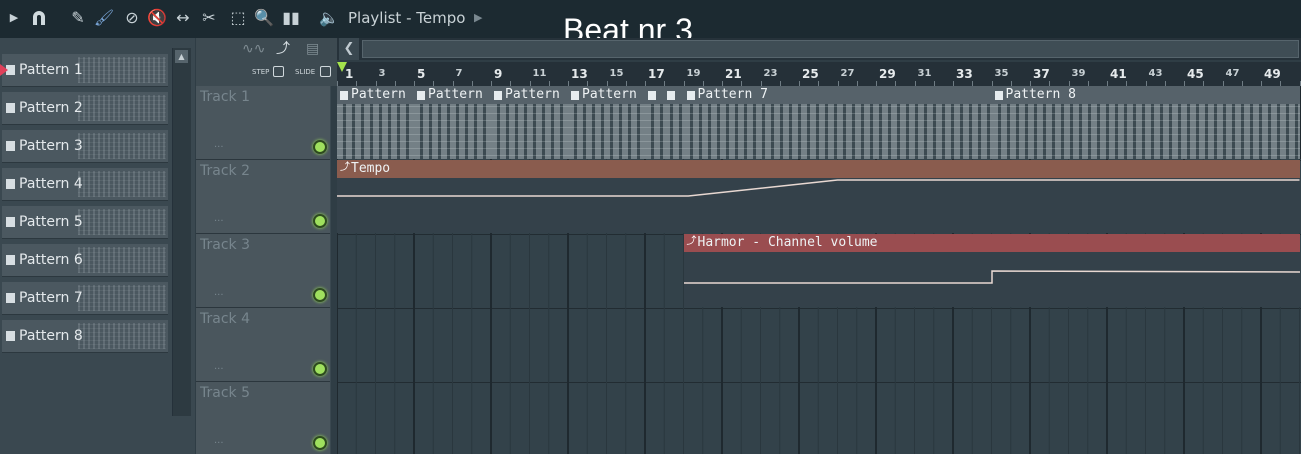 The width and height of the screenshot is (1301, 454). What do you see at coordinates (266, 62) in the screenshot?
I see `track-tools: ∿∿ ⤴ ▤ STEP SLIDE` at bounding box center [266, 62].